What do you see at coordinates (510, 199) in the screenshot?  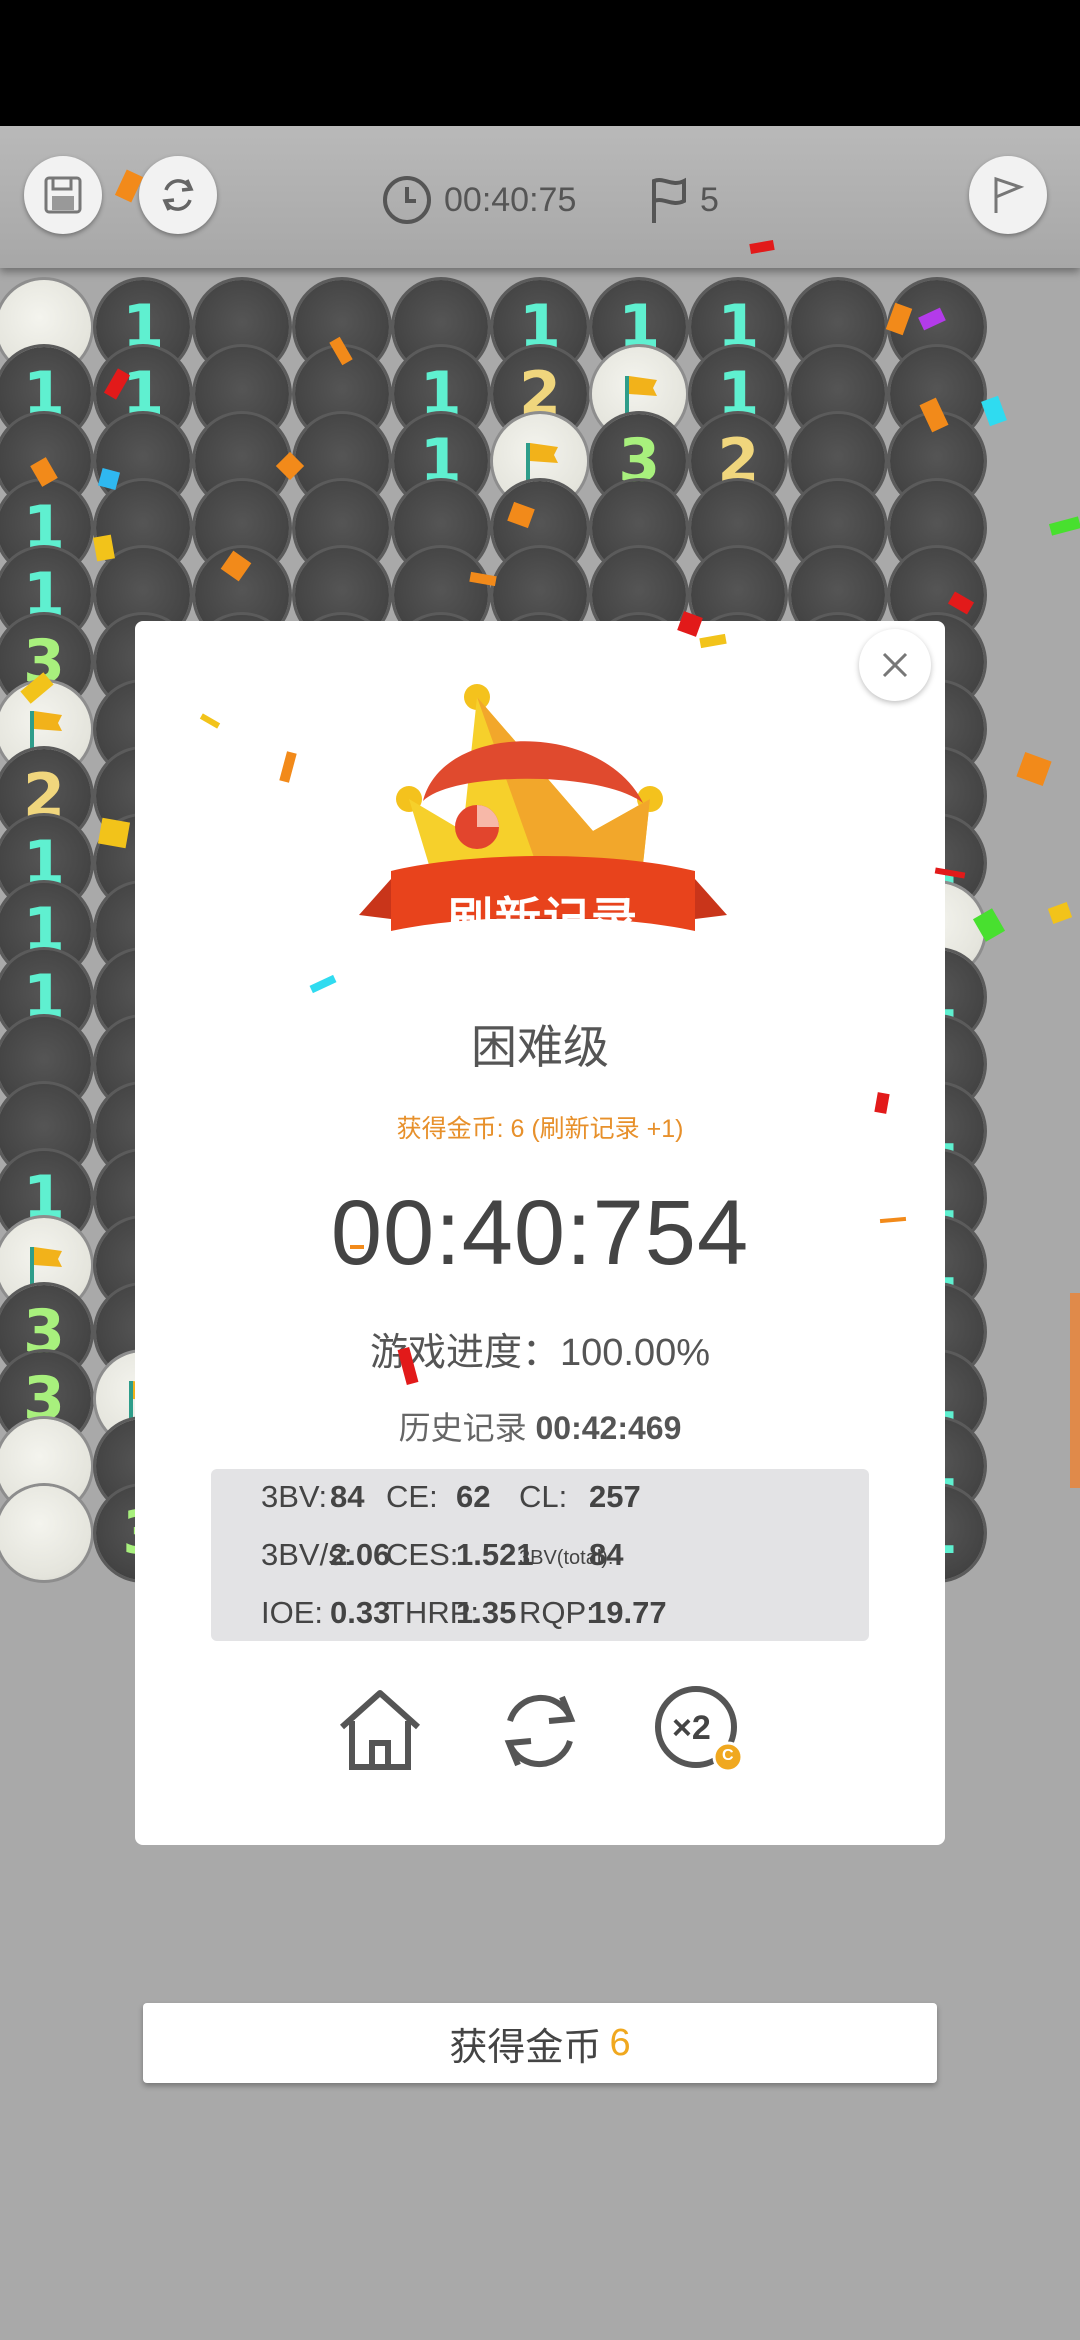 I see `timer-value: 00:40:75` at bounding box center [510, 199].